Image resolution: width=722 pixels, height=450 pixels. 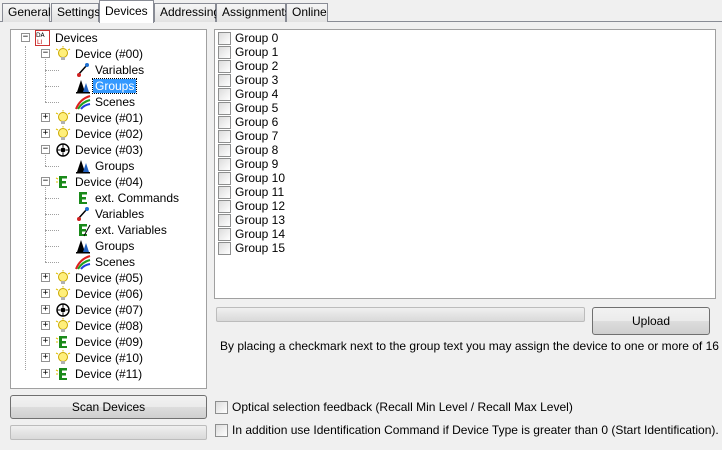 What do you see at coordinates (257, 66) in the screenshot?
I see `group-label: Group 2` at bounding box center [257, 66].